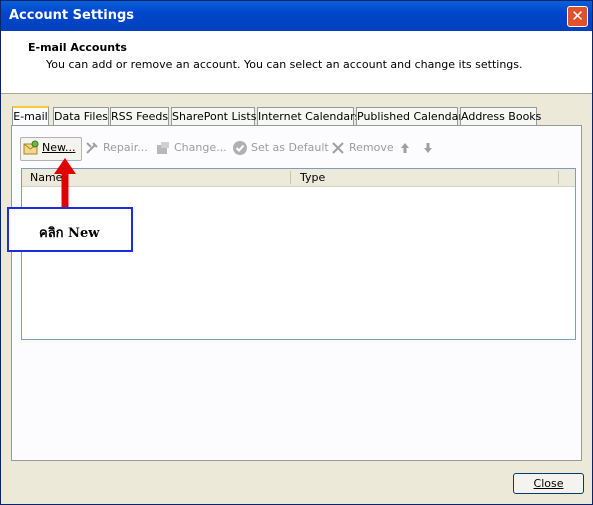 The width and height of the screenshot is (593, 505). What do you see at coordinates (139, 116) in the screenshot?
I see `tab-rss-feeds: RSS Feeds` at bounding box center [139, 116].